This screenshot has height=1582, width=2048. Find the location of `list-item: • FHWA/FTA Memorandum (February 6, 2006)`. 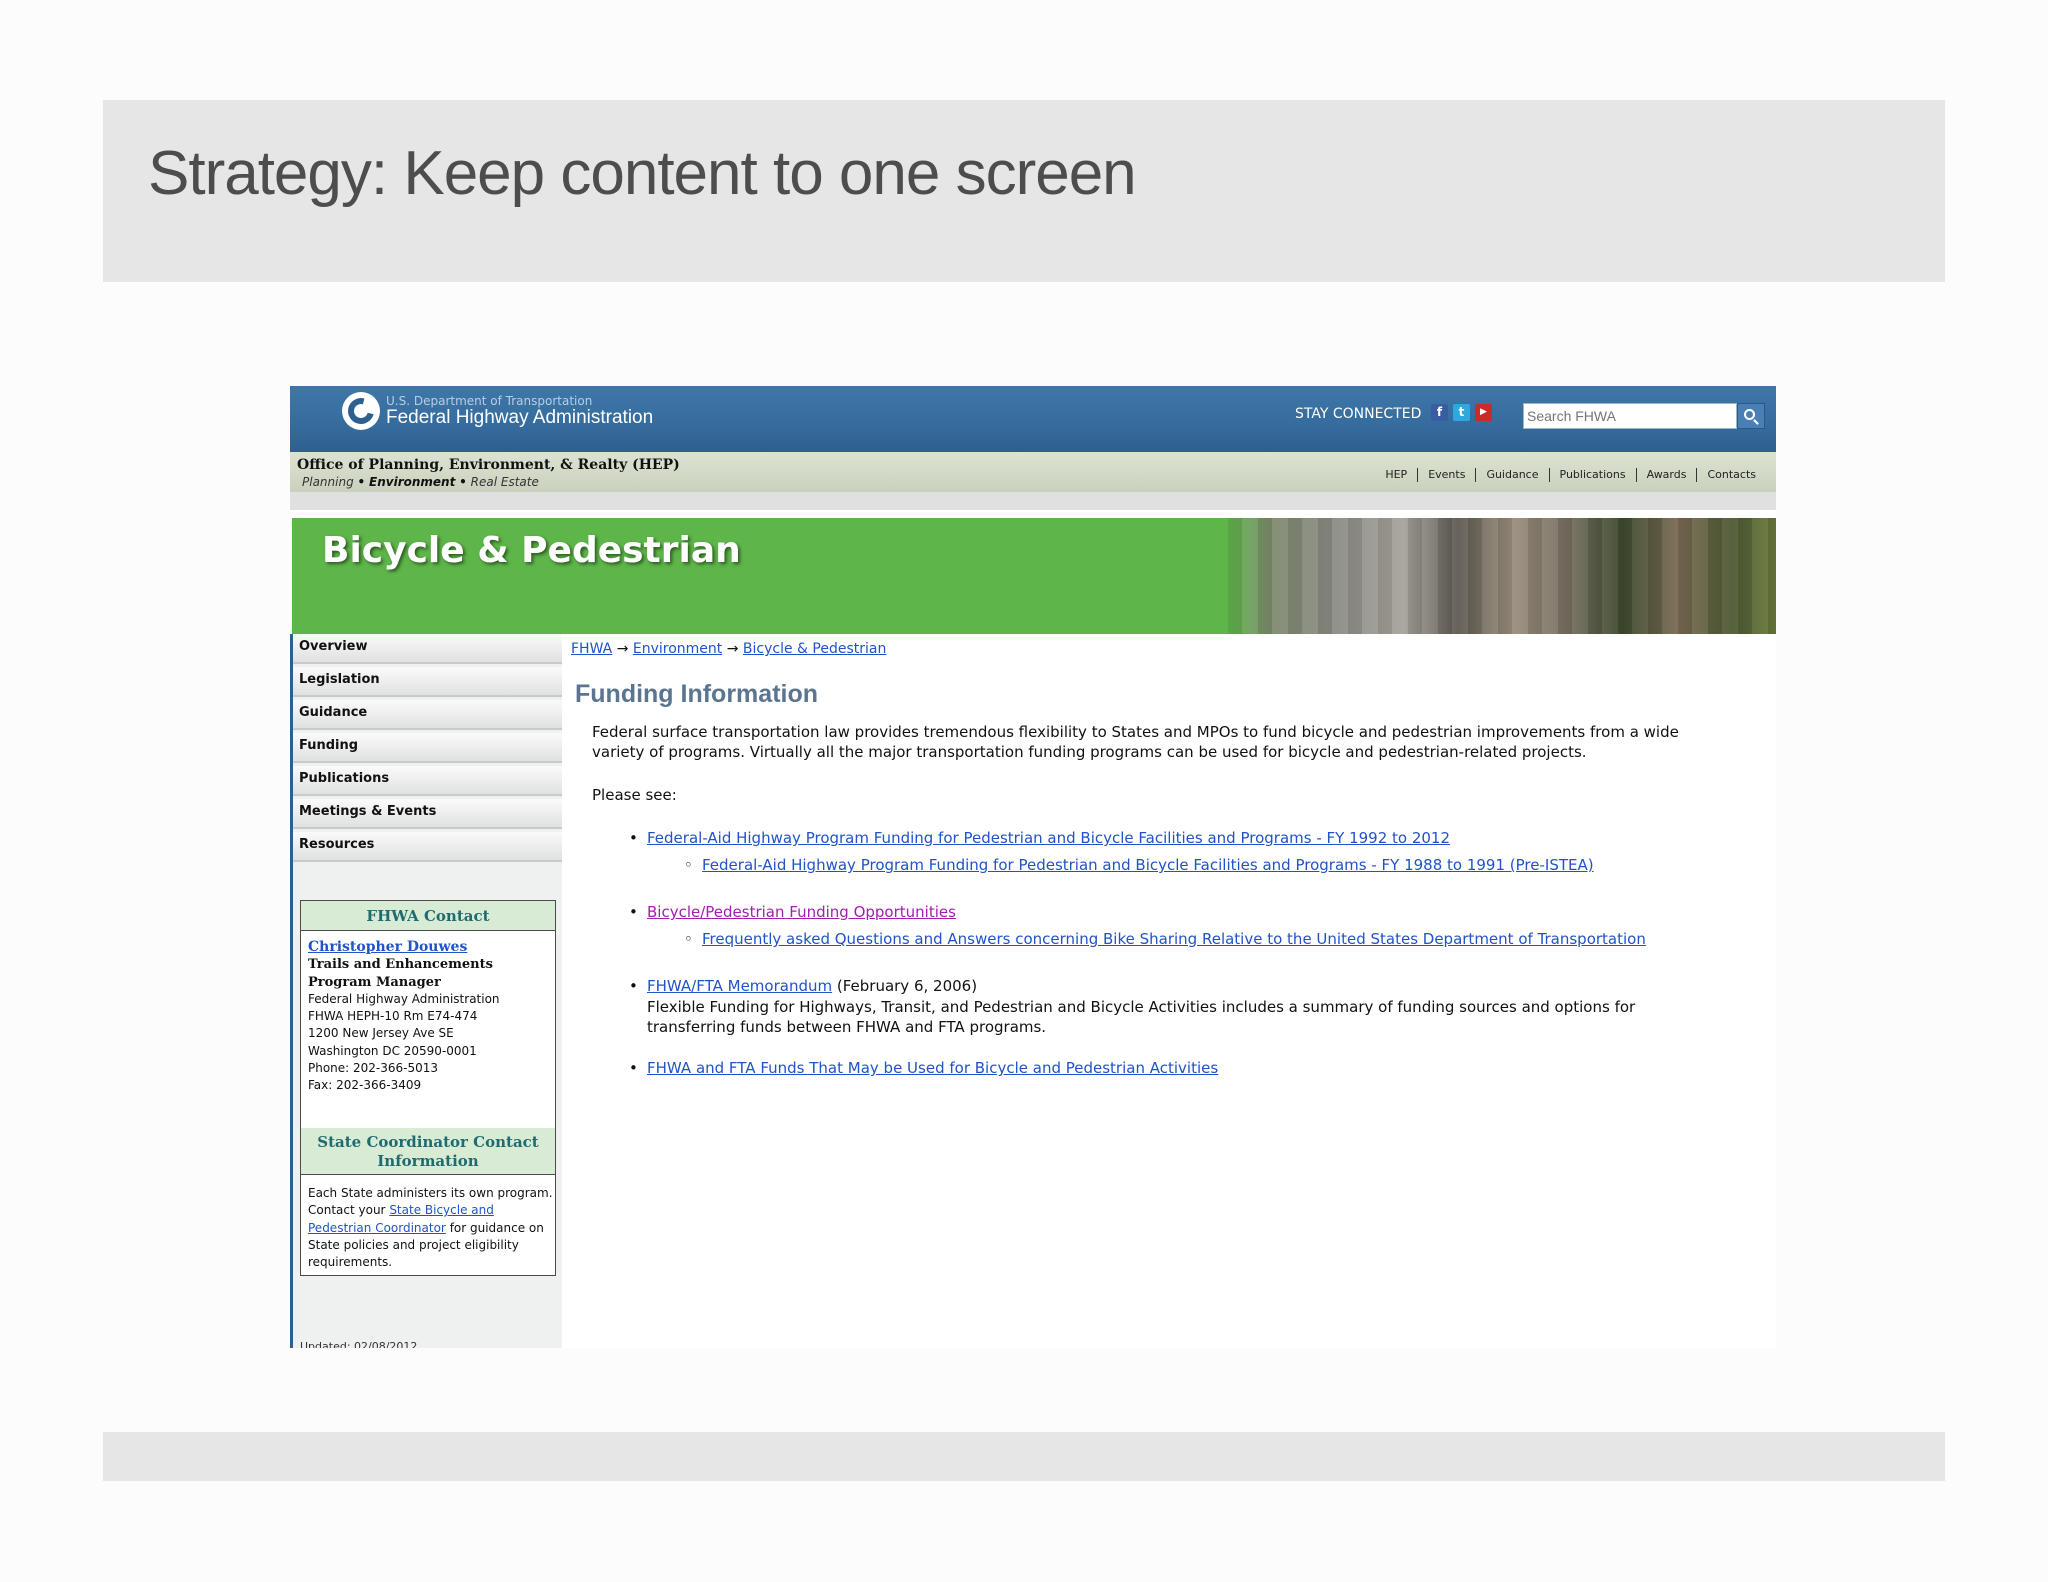

list-item: • FHWA/FTA Memorandum (February 6, 2006) is located at coordinates (803, 986).